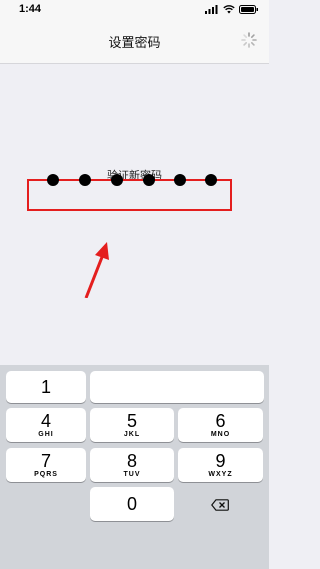 This screenshot has width=320, height=569. I want to click on key-digit: 7, so click(45, 461).